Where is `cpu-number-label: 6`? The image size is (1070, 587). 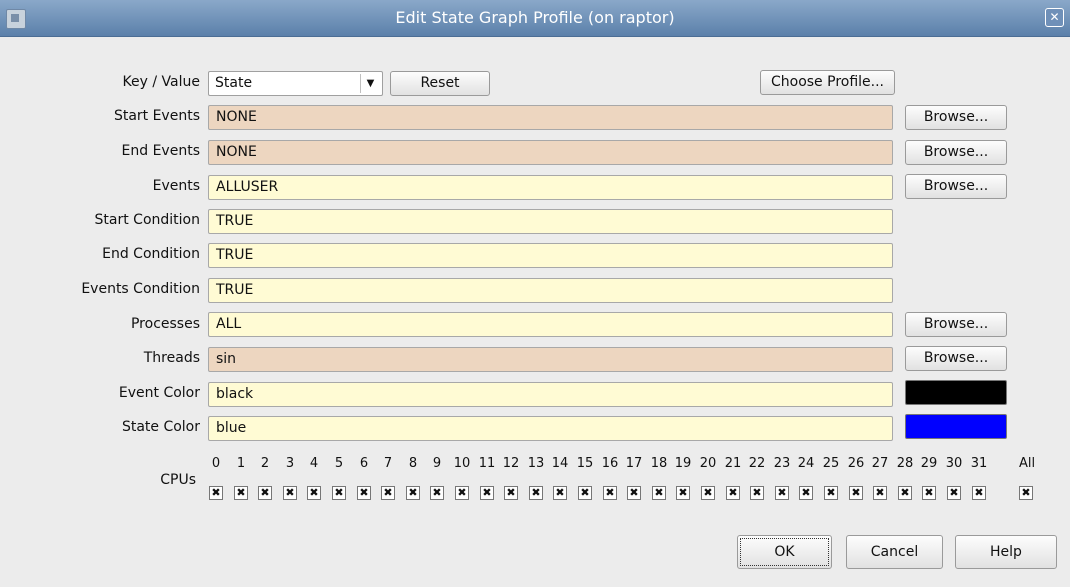
cpu-number-label: 6 is located at coordinates (364, 463).